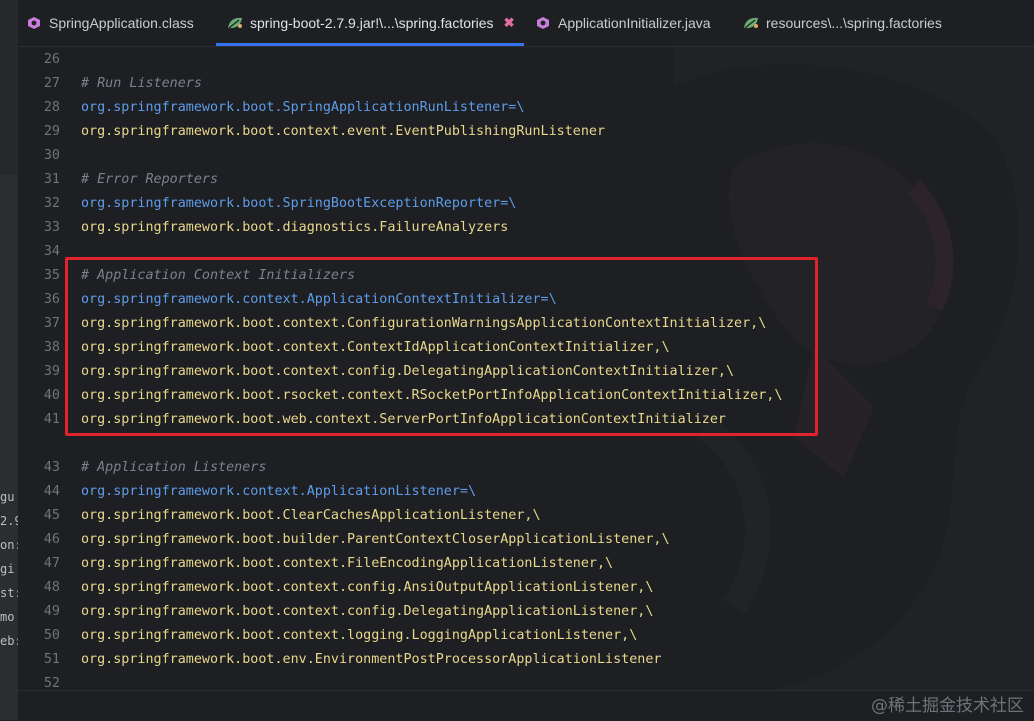 This screenshot has height=721, width=1034. I want to click on line-number: 34, so click(51, 251).